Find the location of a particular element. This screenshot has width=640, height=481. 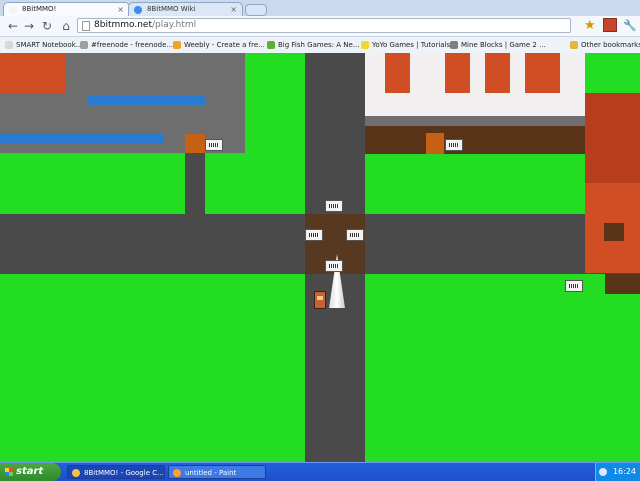

new-tab-icon is located at coordinates (256, 10).